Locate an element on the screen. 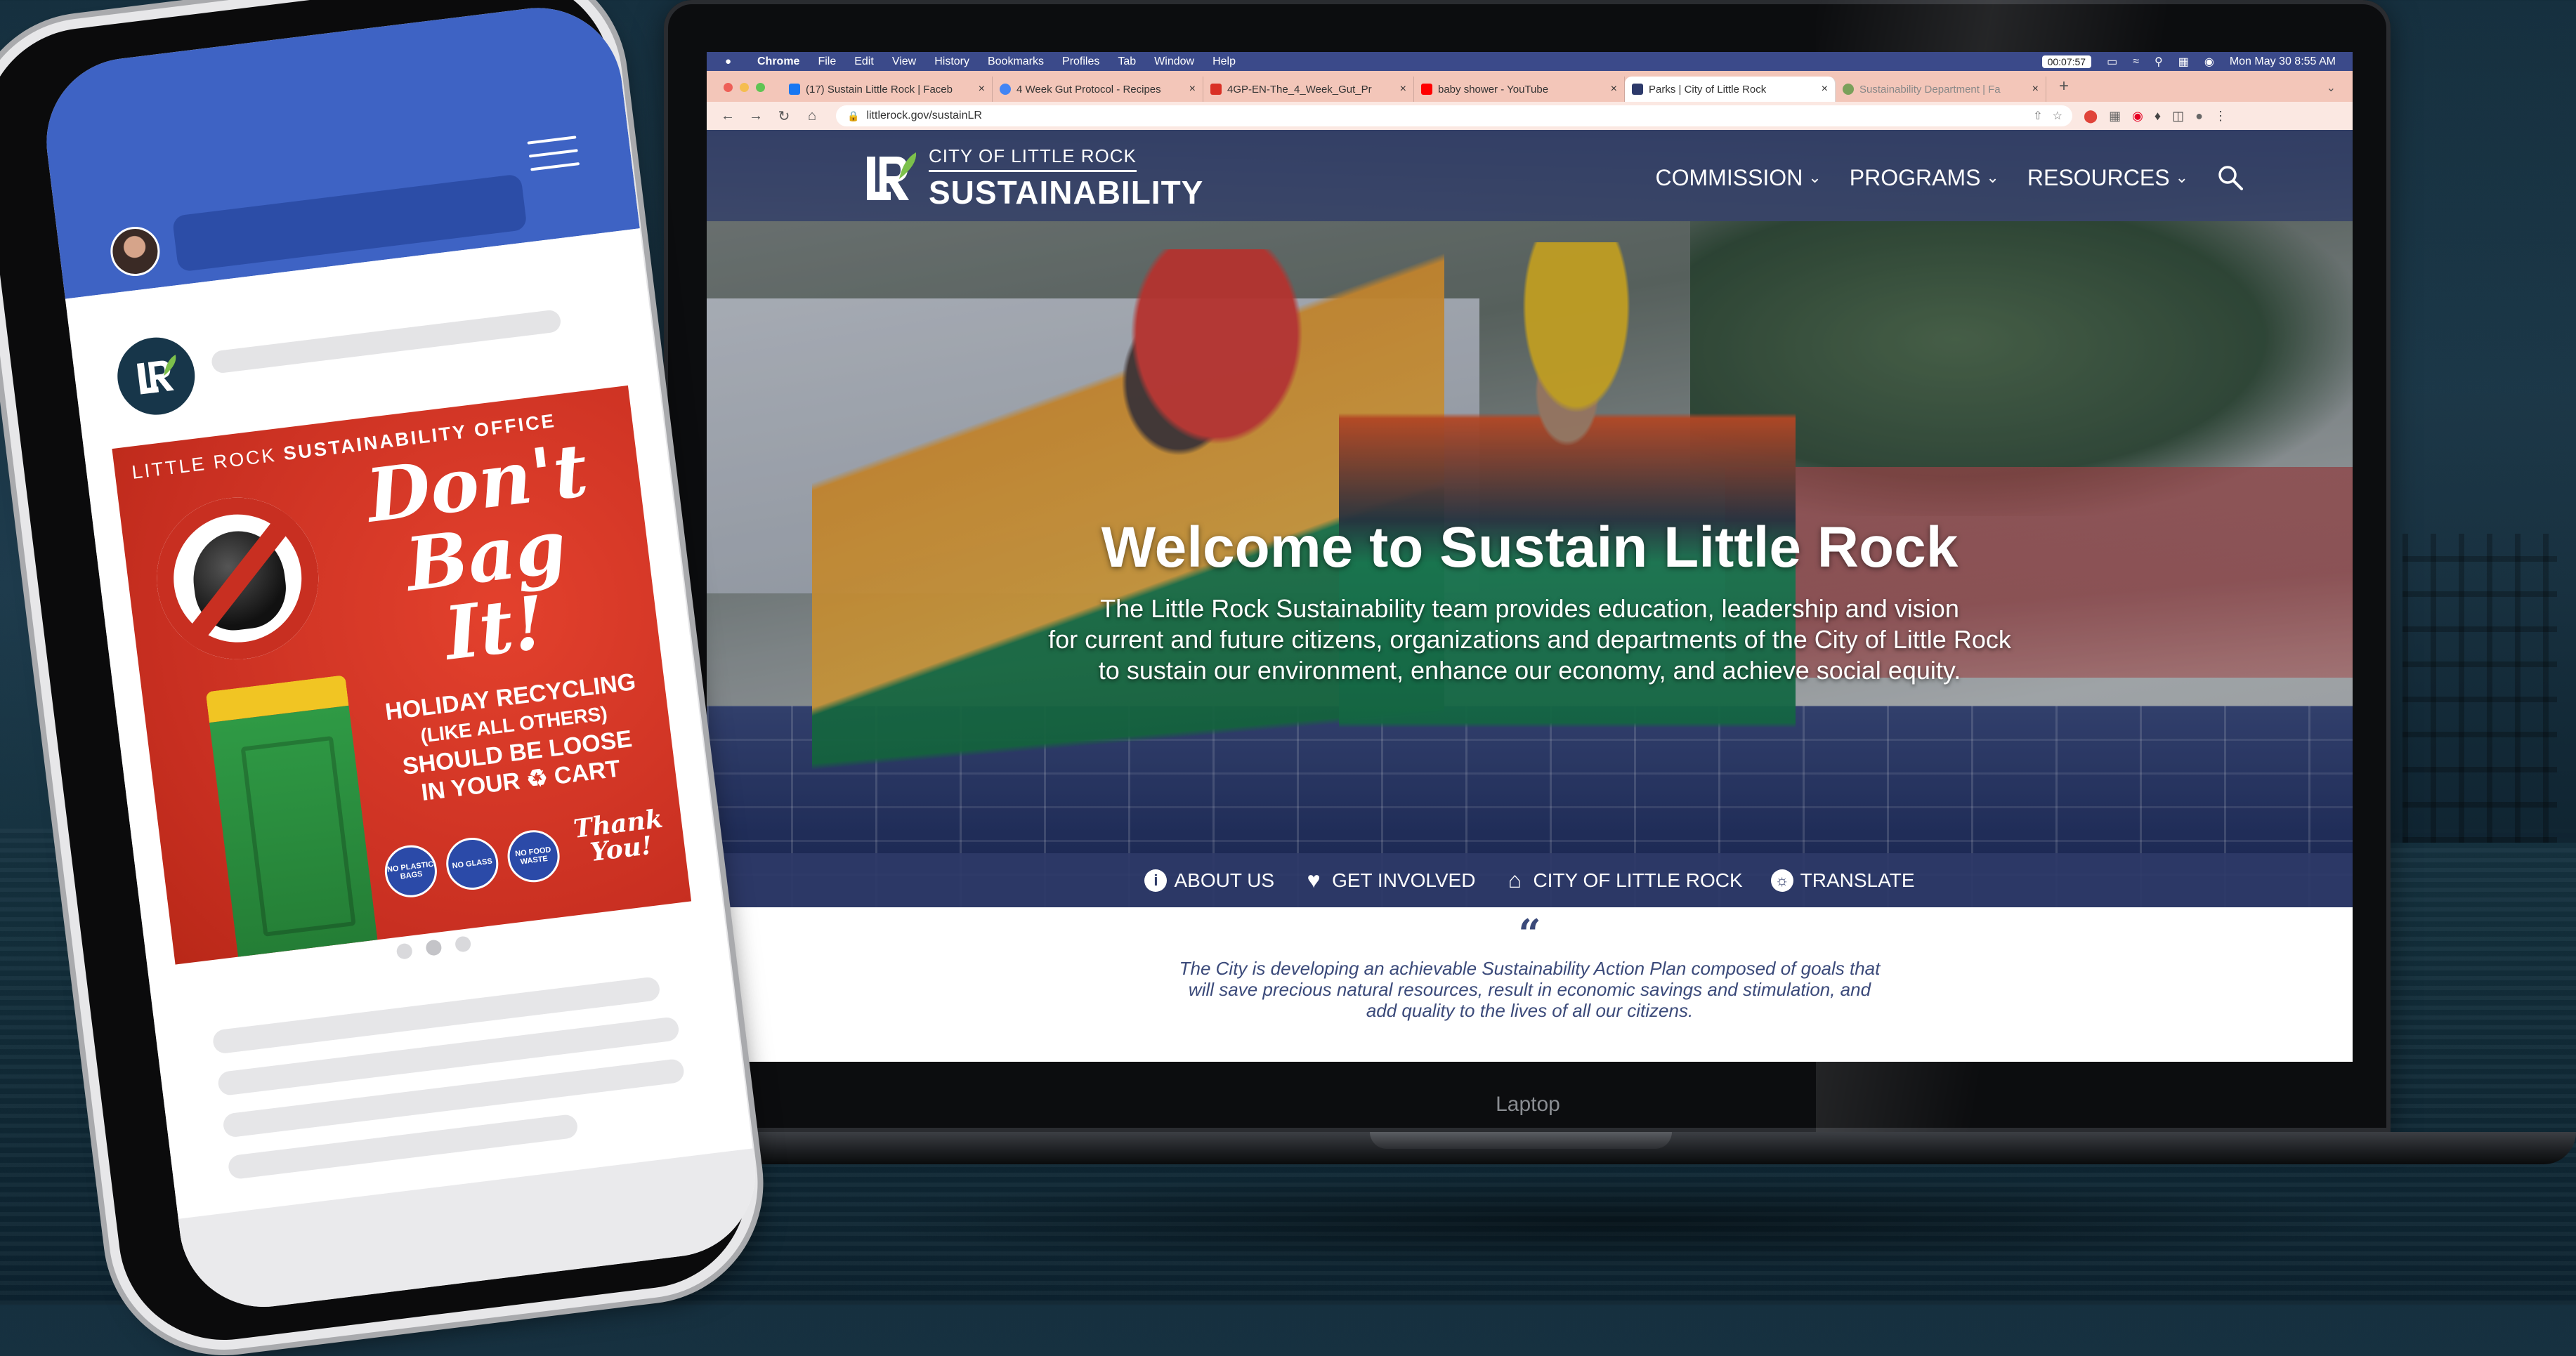  browser-tab-recipes: 4 Week Gut Protocol - Recipes × is located at coordinates (1098, 89).